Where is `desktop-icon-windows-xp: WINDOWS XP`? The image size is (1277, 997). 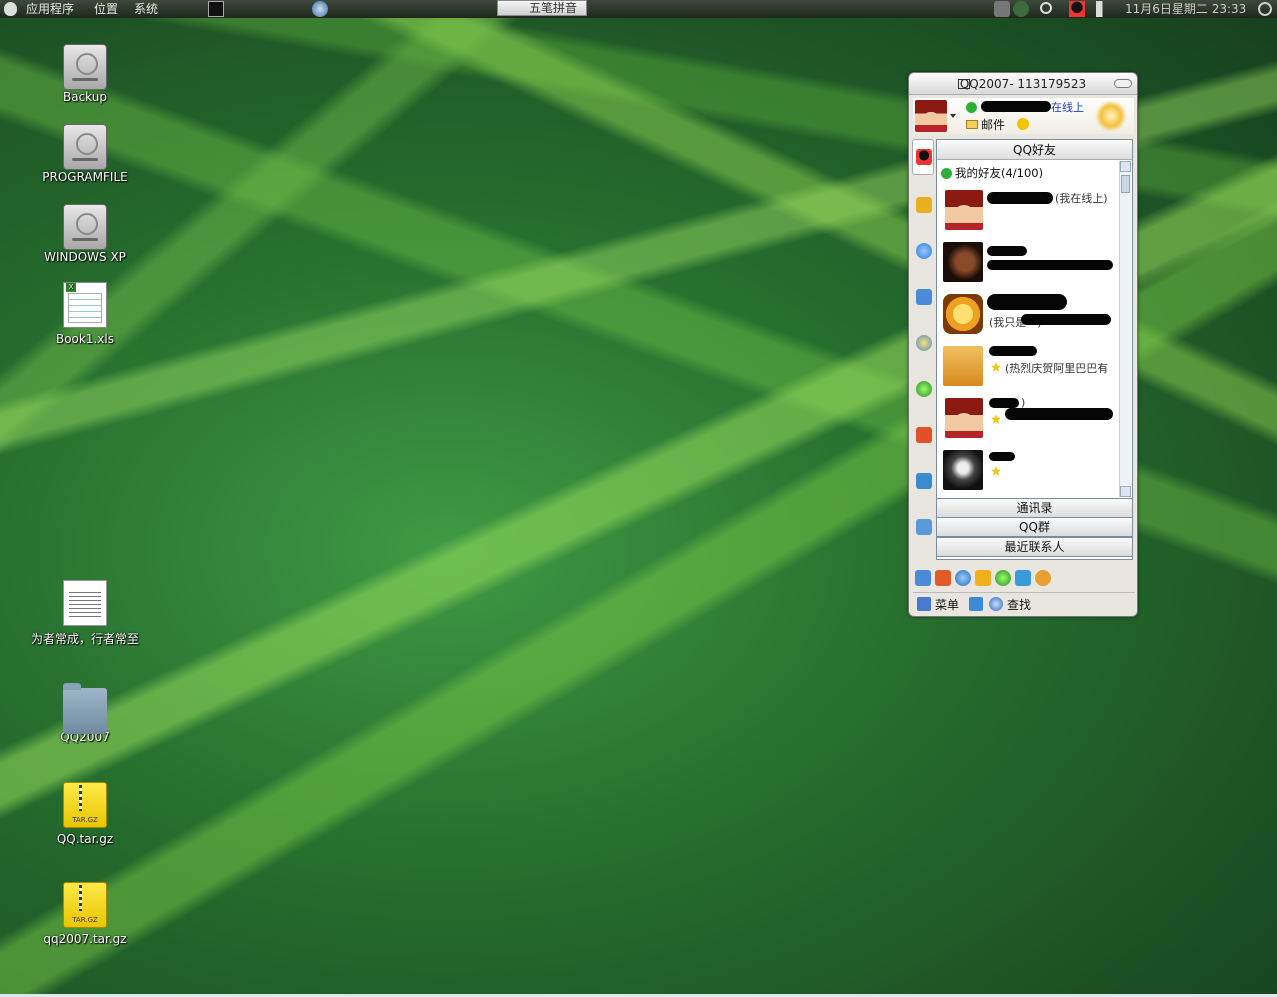
desktop-icon-windows-xp: WINDOWS XP is located at coordinates (85, 232).